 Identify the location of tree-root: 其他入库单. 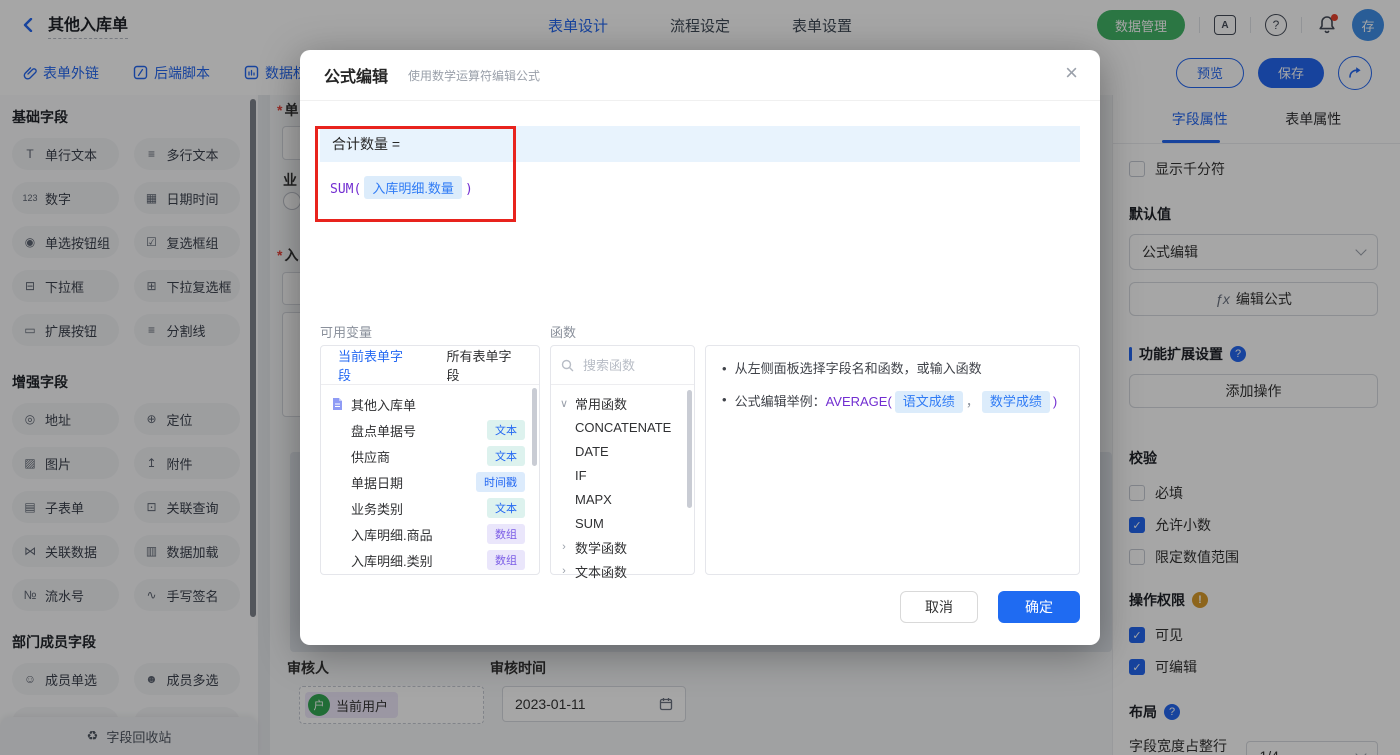
(430, 404).